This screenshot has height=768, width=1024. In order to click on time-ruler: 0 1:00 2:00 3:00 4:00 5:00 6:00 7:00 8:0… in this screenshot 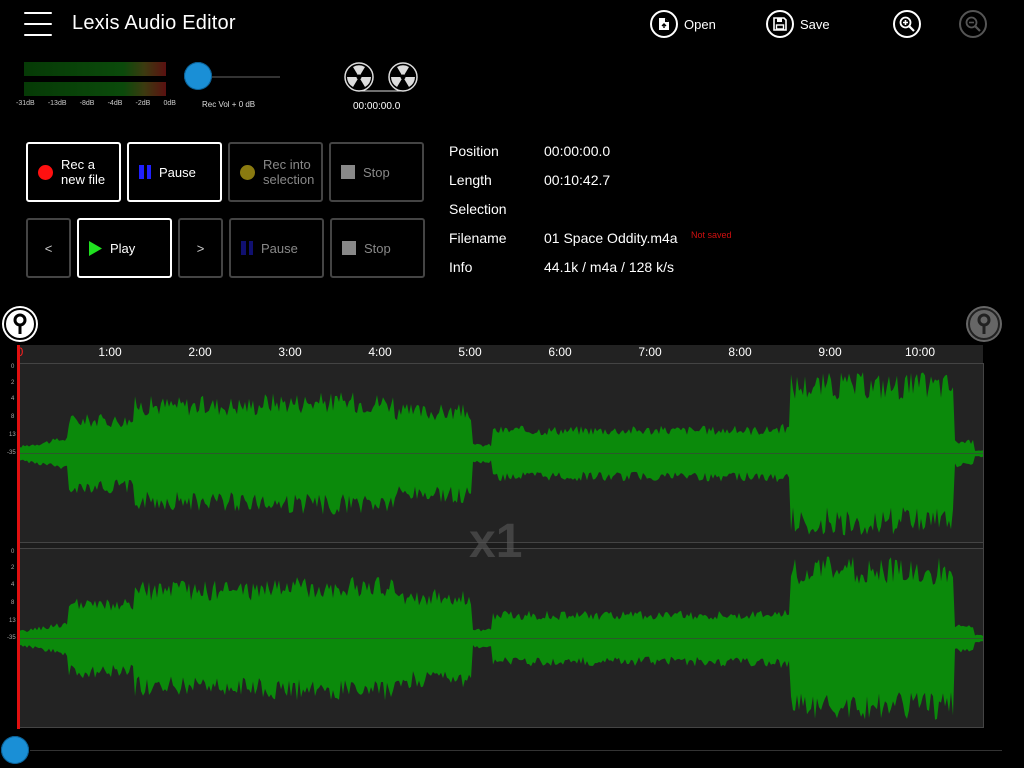, I will do `click(500, 357)`.